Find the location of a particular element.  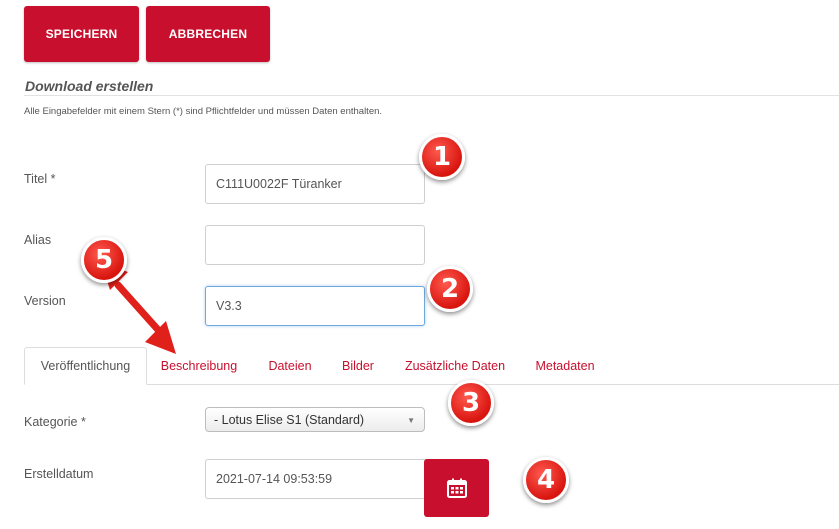

tab-description: Beschreibung is located at coordinates (199, 366).